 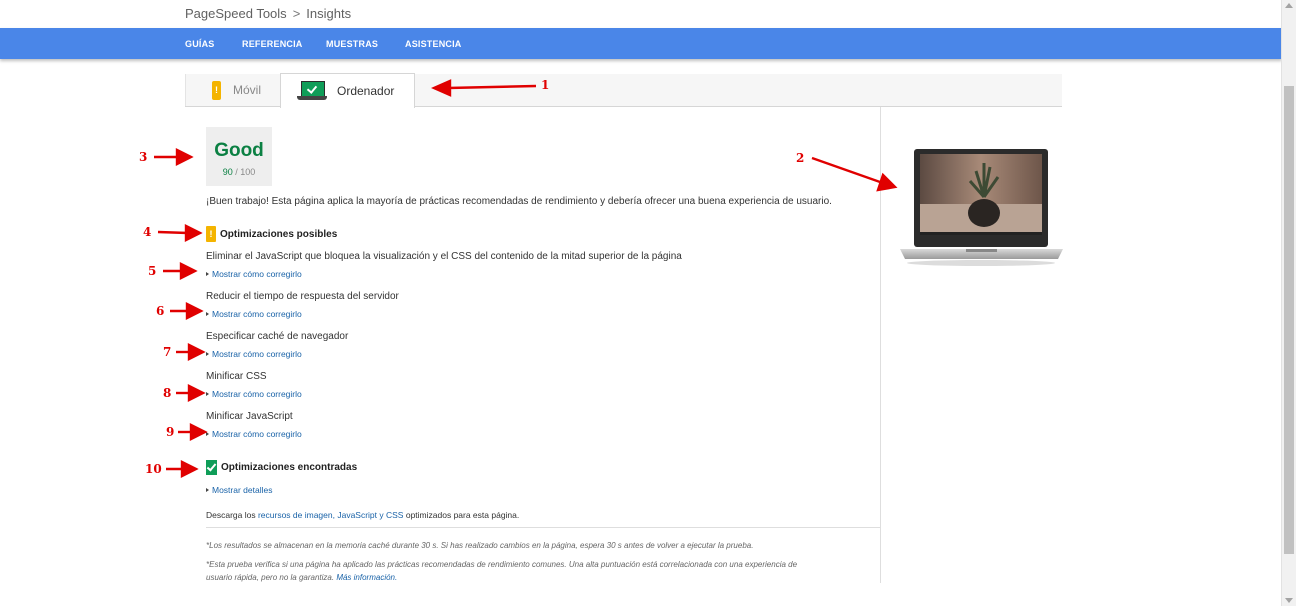 What do you see at coordinates (366, 577) in the screenshot?
I see `more-info-link: Más información.` at bounding box center [366, 577].